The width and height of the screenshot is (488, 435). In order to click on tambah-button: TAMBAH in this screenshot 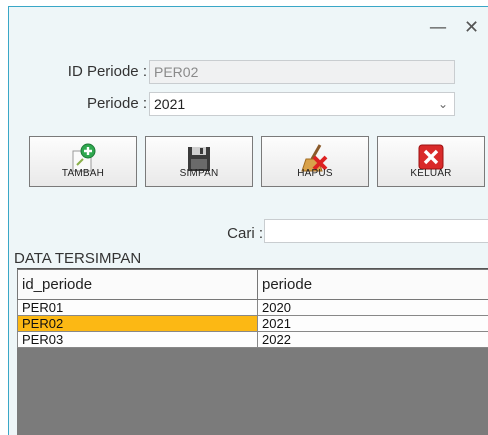, I will do `click(83, 161)`.